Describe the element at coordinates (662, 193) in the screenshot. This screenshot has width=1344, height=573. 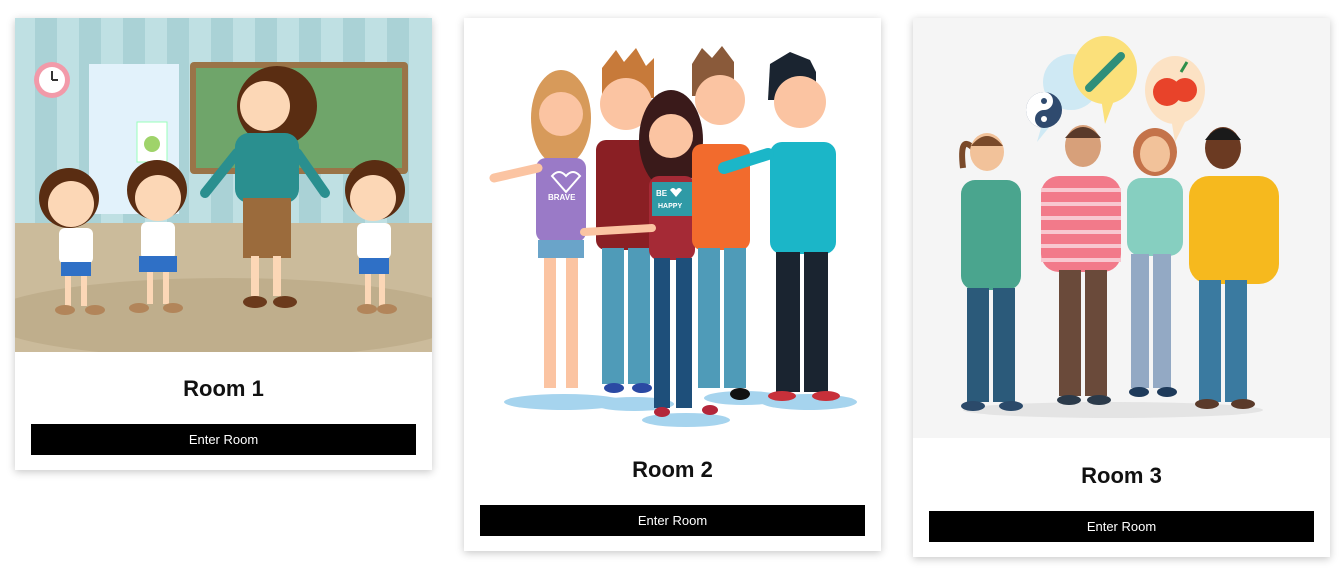
I see `shirt-text-be: BE` at that location.